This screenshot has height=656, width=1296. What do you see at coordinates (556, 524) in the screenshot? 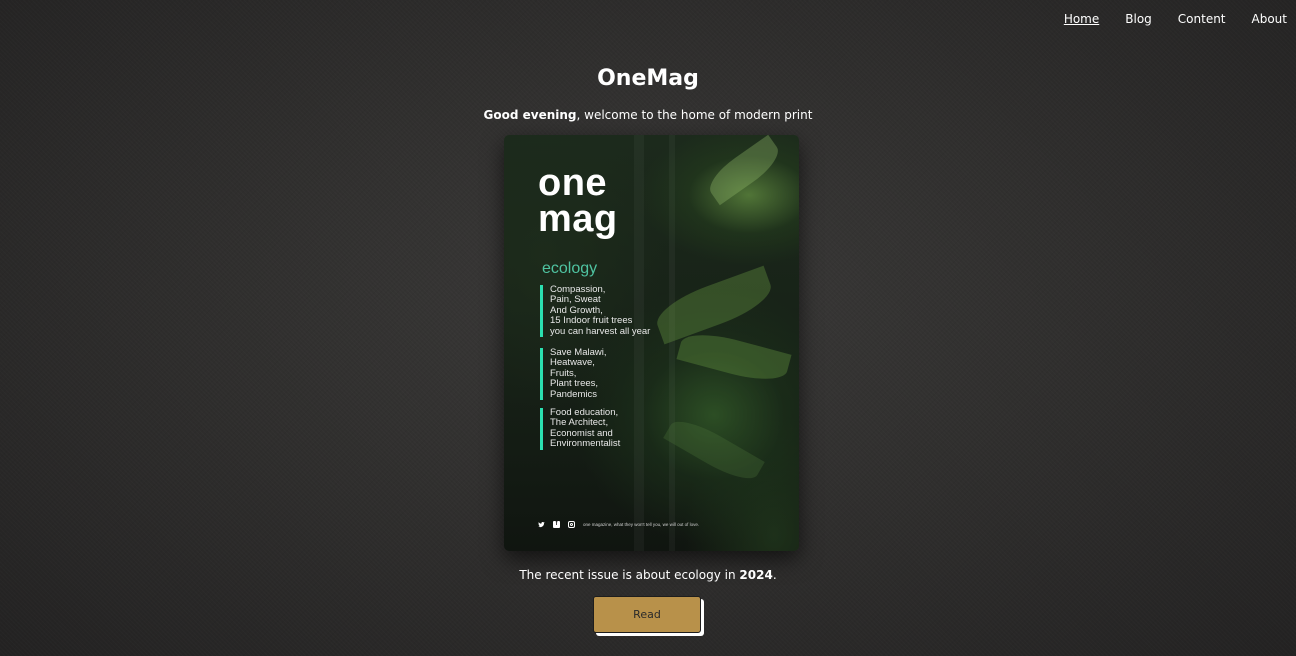
I see `facebook-icon: f` at bounding box center [556, 524].